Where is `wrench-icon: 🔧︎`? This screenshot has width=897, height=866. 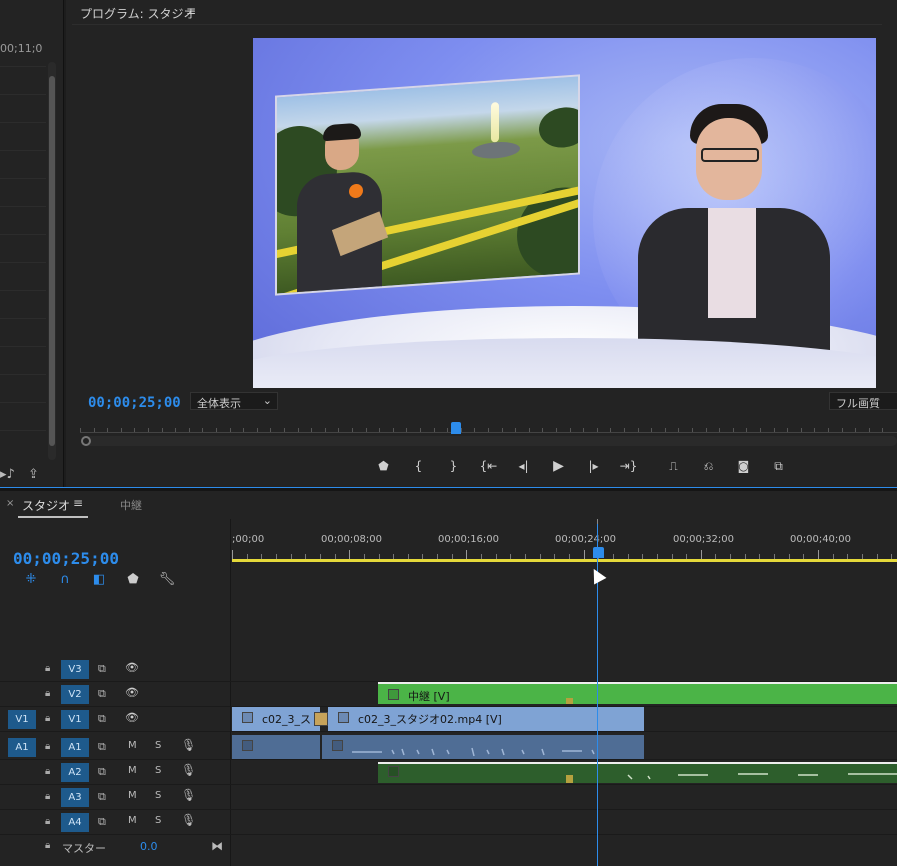
wrench-icon: 🔧︎ is located at coordinates (167, 579).